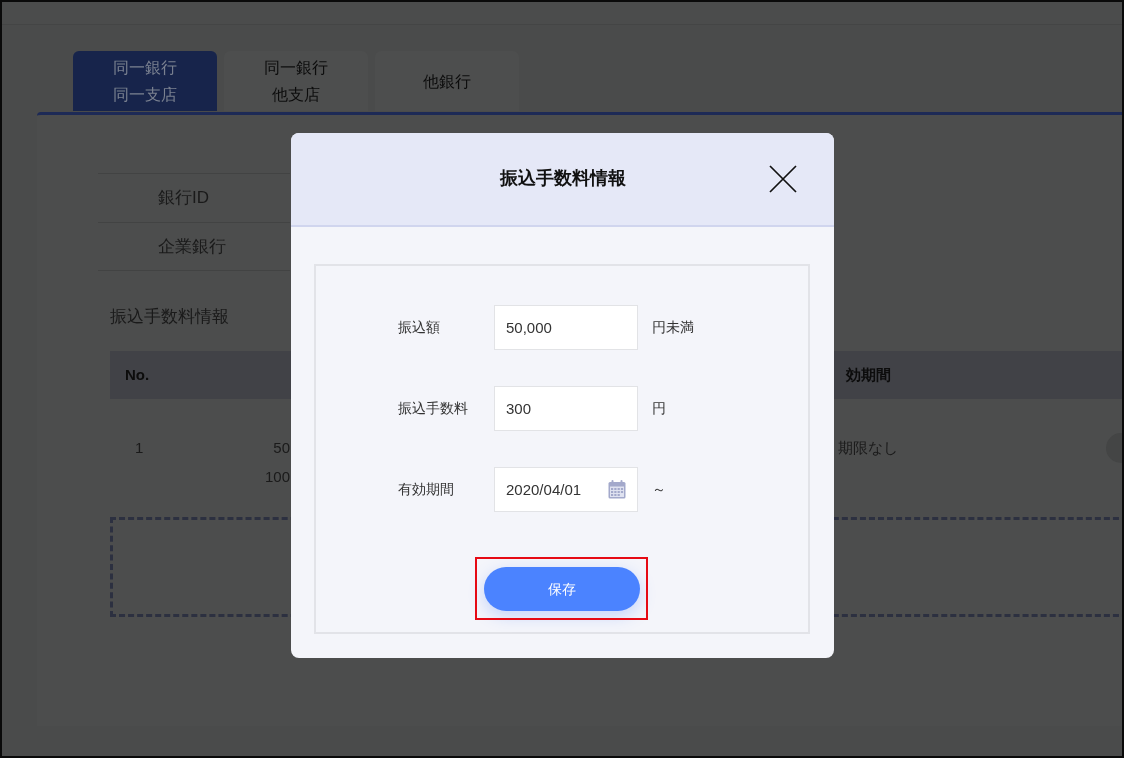  What do you see at coordinates (566, 327) in the screenshot?
I see `input-field: 50,000` at bounding box center [566, 327].